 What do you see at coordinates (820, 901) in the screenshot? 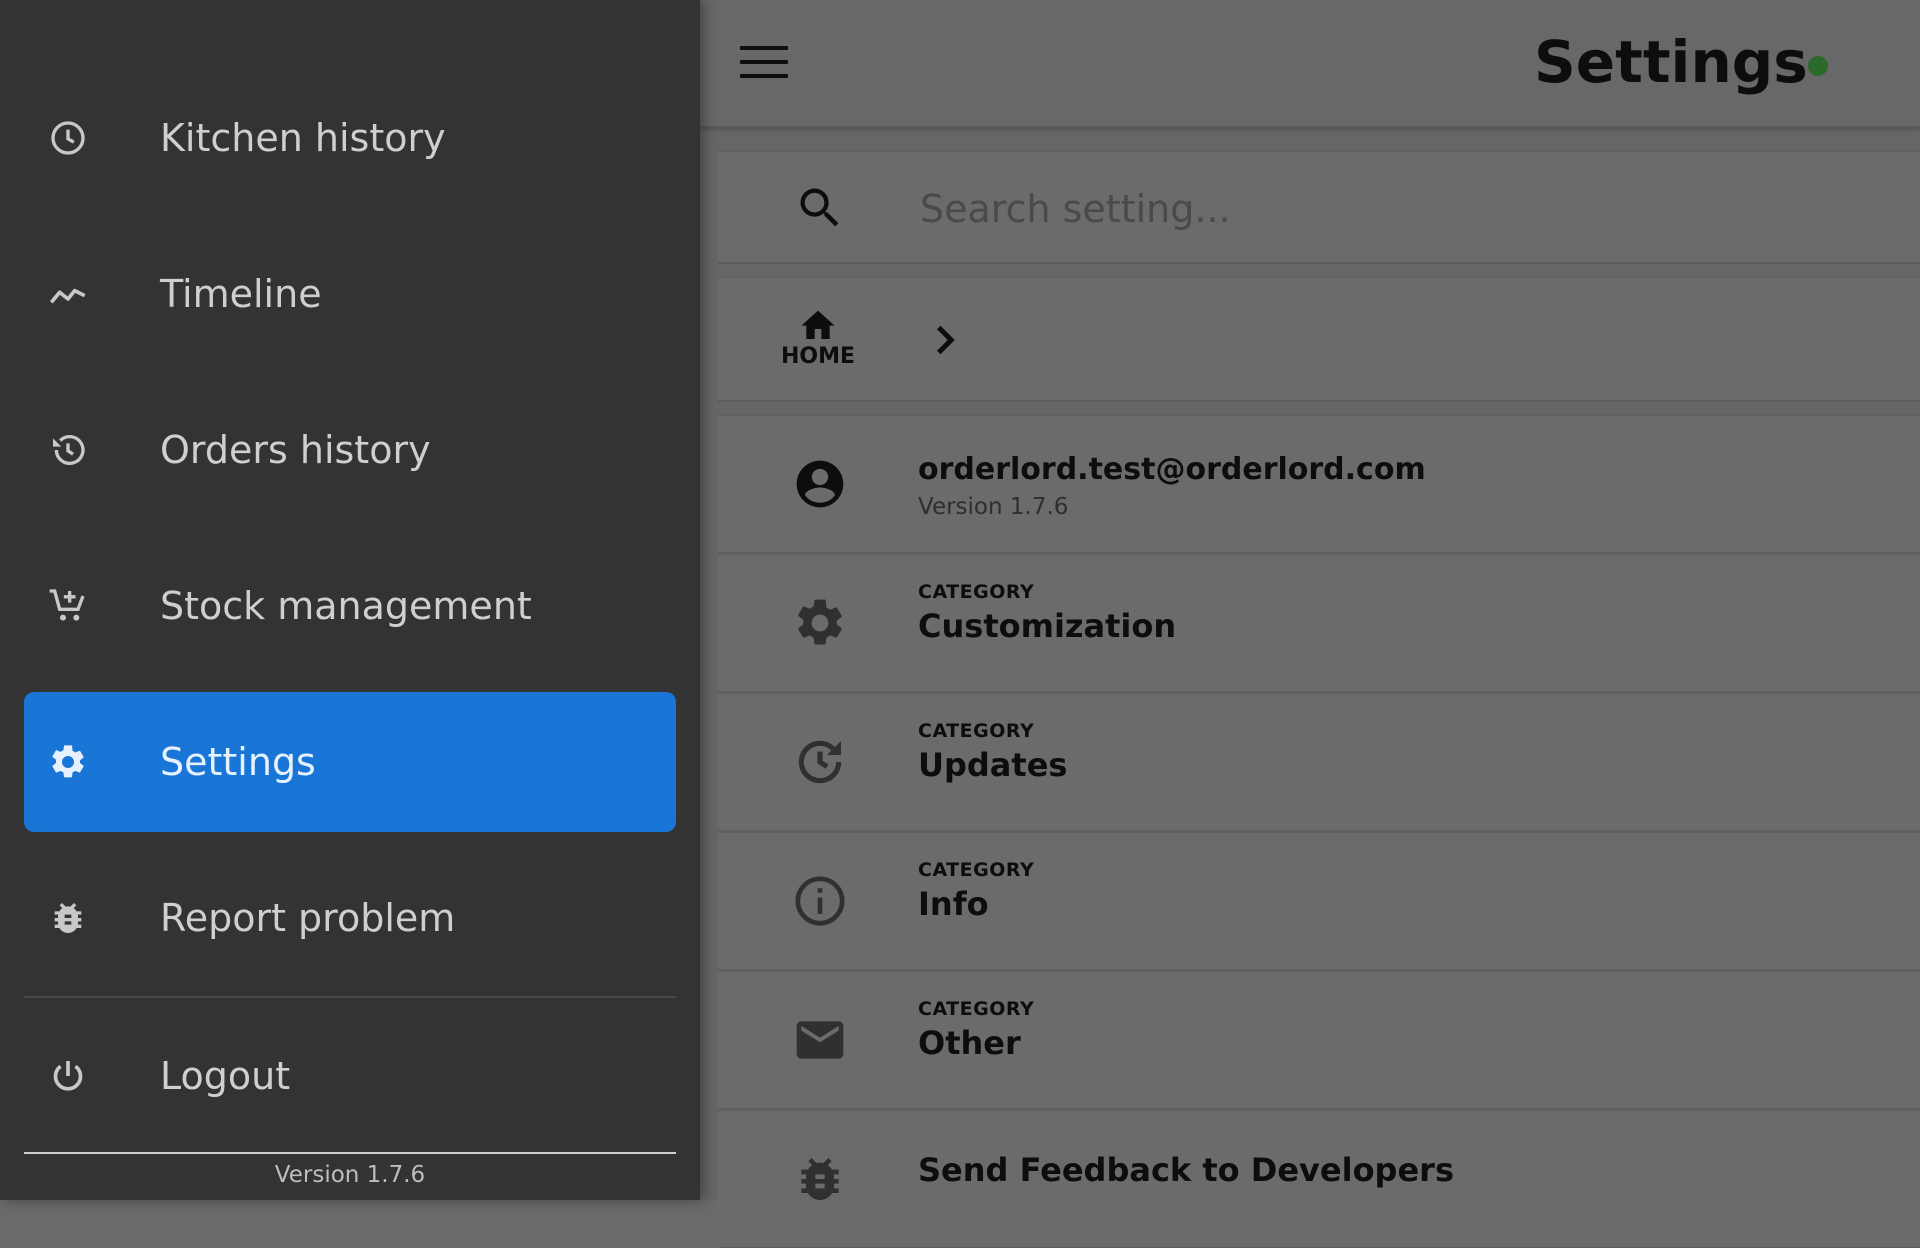
I see `info-icon` at bounding box center [820, 901].